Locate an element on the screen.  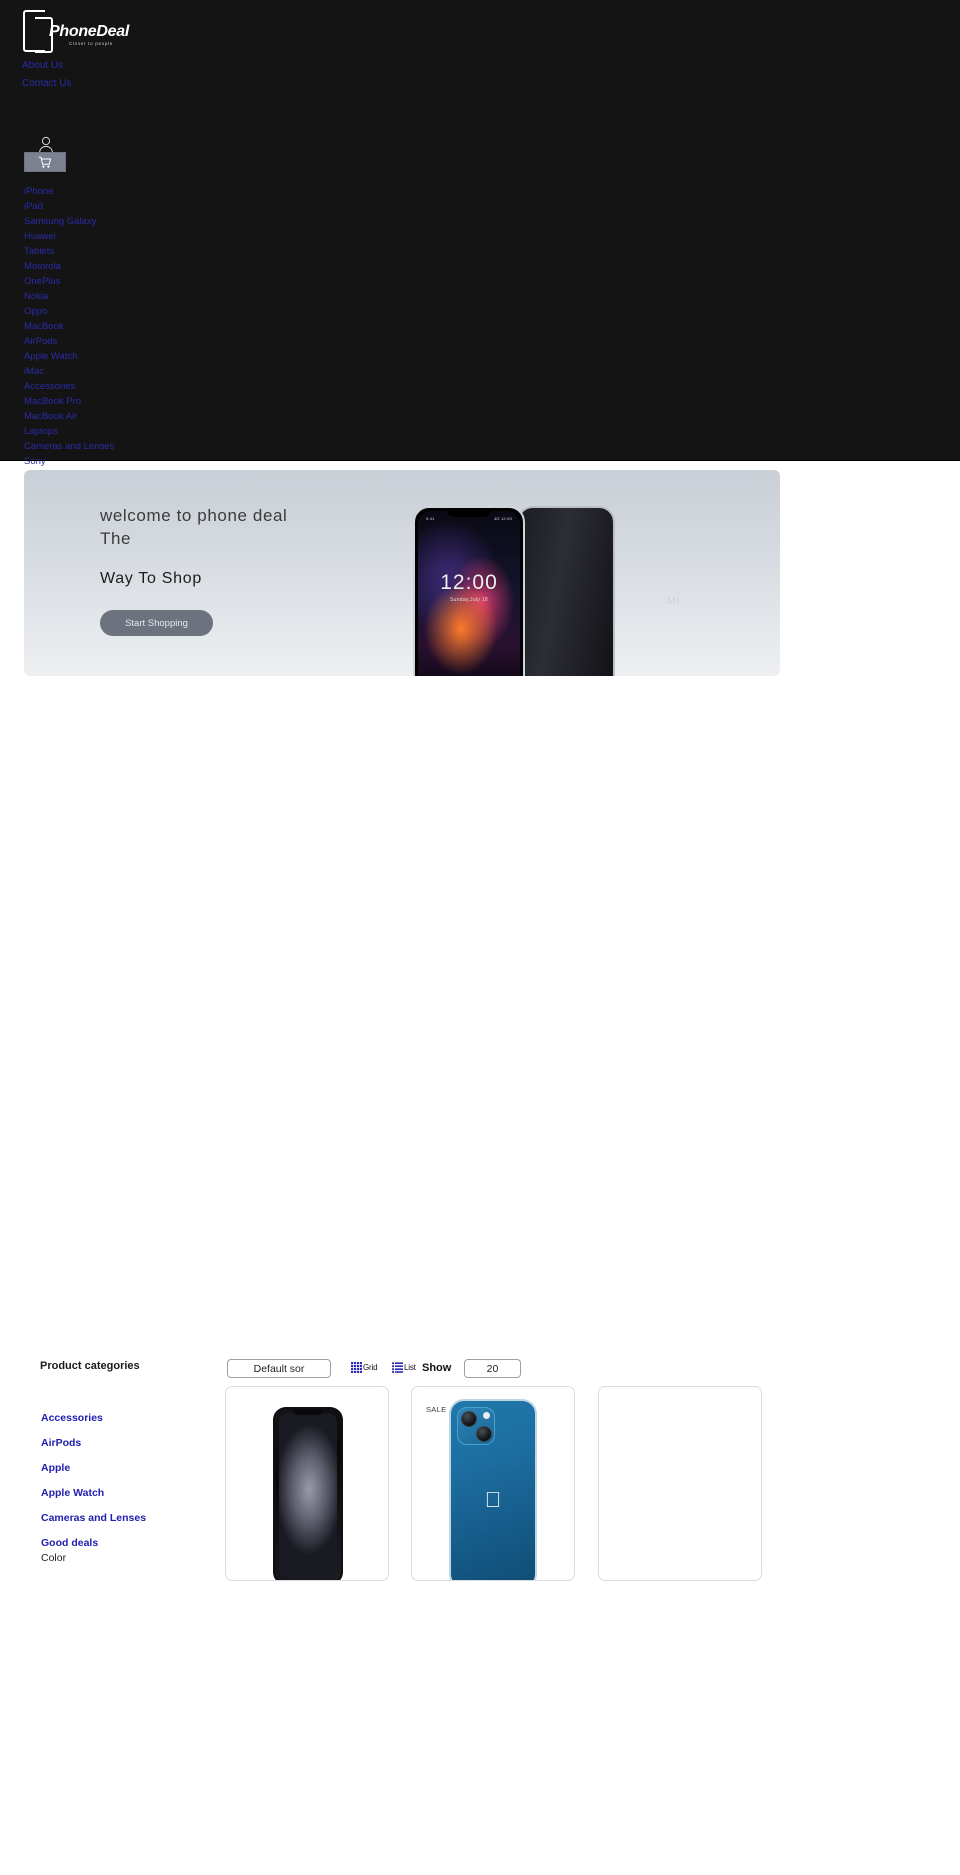
color-filter-heading: Color is located at coordinates (54, 1558).